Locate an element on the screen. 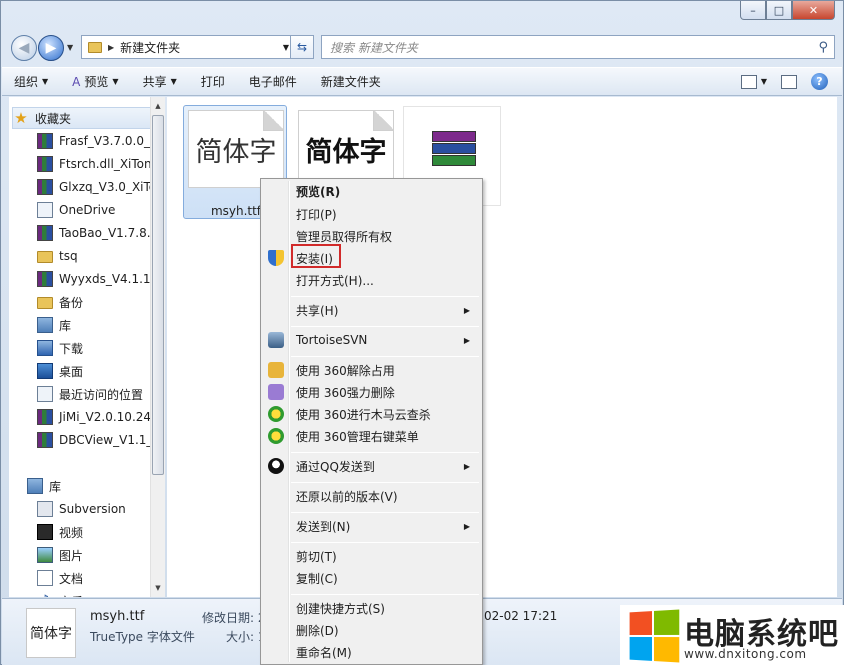  menu-item-print: 打印(P) is located at coordinates (371, 214).